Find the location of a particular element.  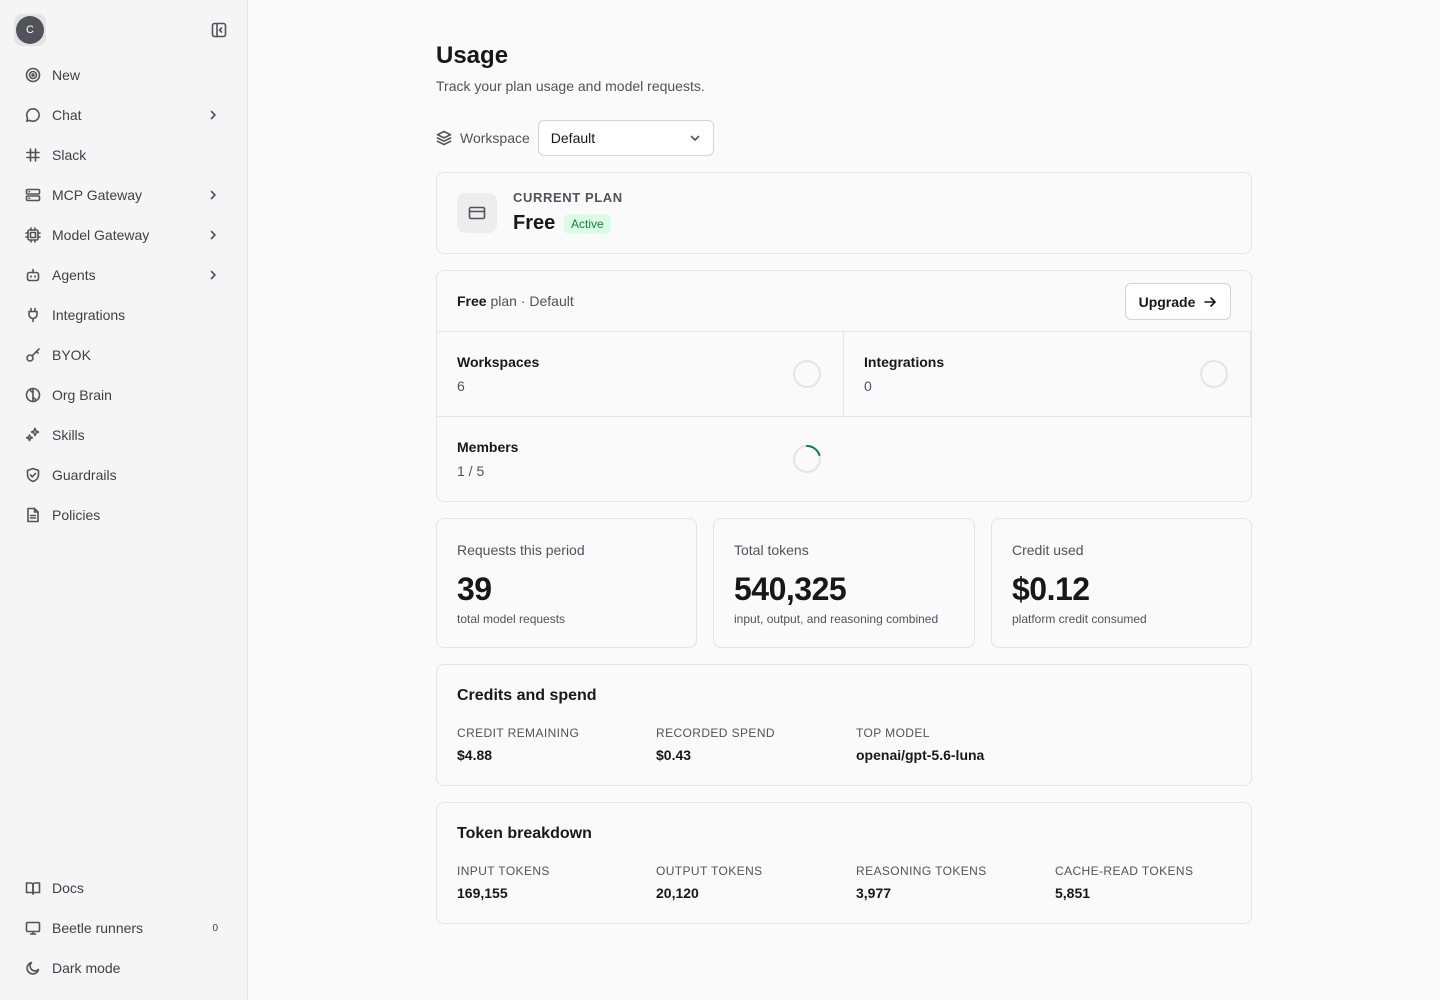

stat-label: Requests this period is located at coordinates (521, 550).